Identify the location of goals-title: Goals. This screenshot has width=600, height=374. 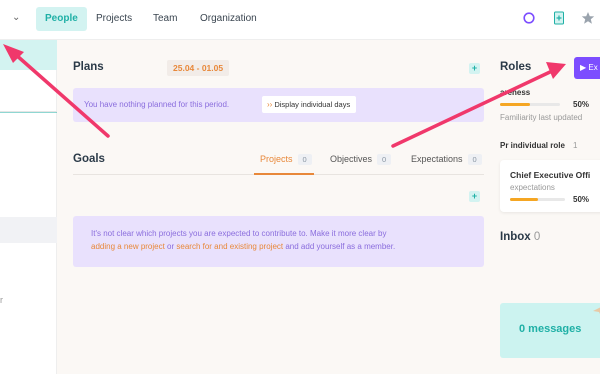
(89, 159).